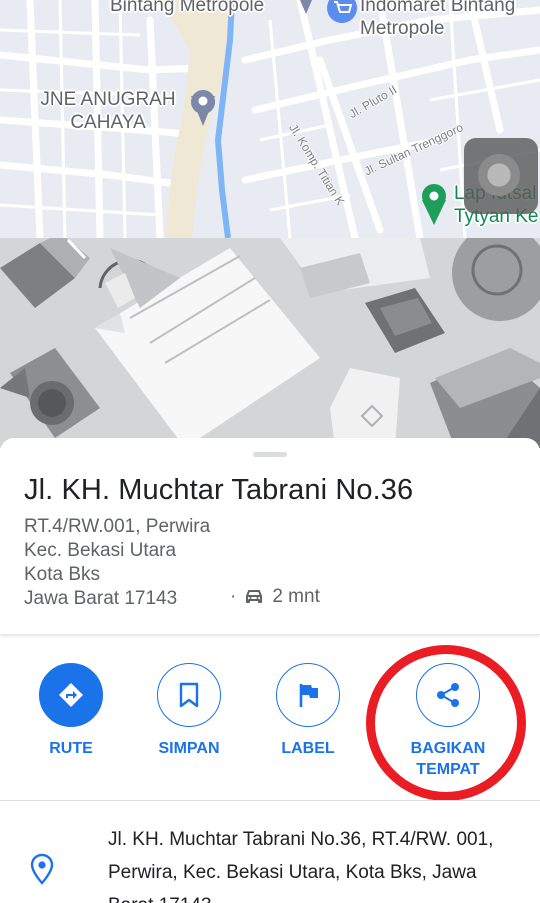 The width and height of the screenshot is (540, 903). Describe the element at coordinates (270, 454) in the screenshot. I see `drag-handle` at that location.